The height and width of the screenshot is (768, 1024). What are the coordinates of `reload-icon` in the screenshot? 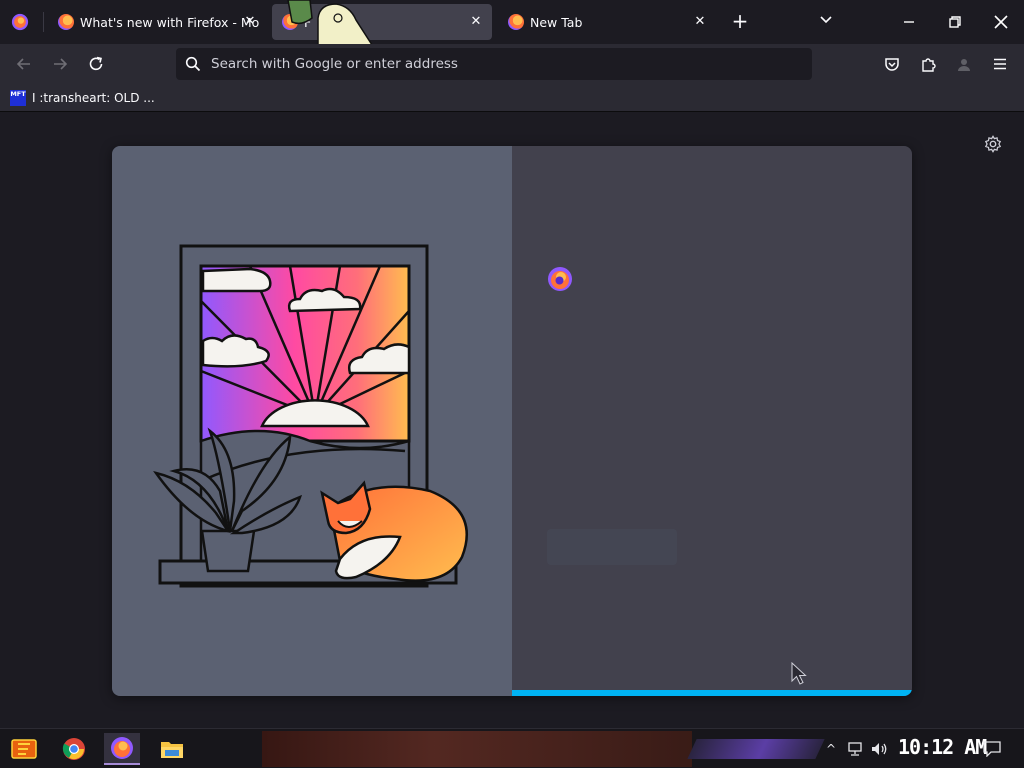 It's located at (96, 63).